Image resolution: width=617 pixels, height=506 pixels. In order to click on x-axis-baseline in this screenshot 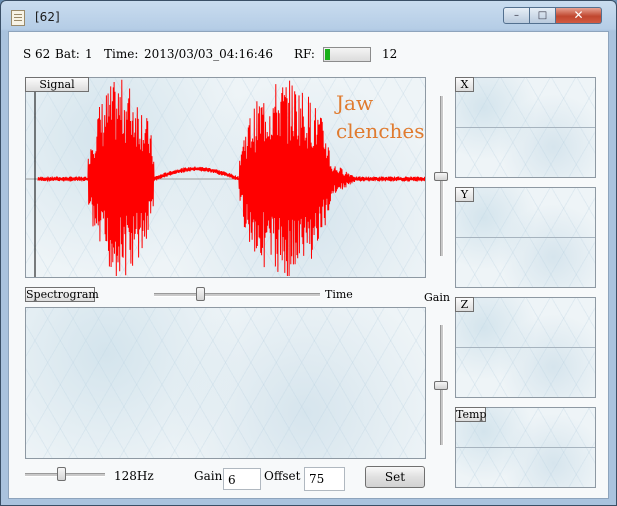, I will do `click(525, 127)`.